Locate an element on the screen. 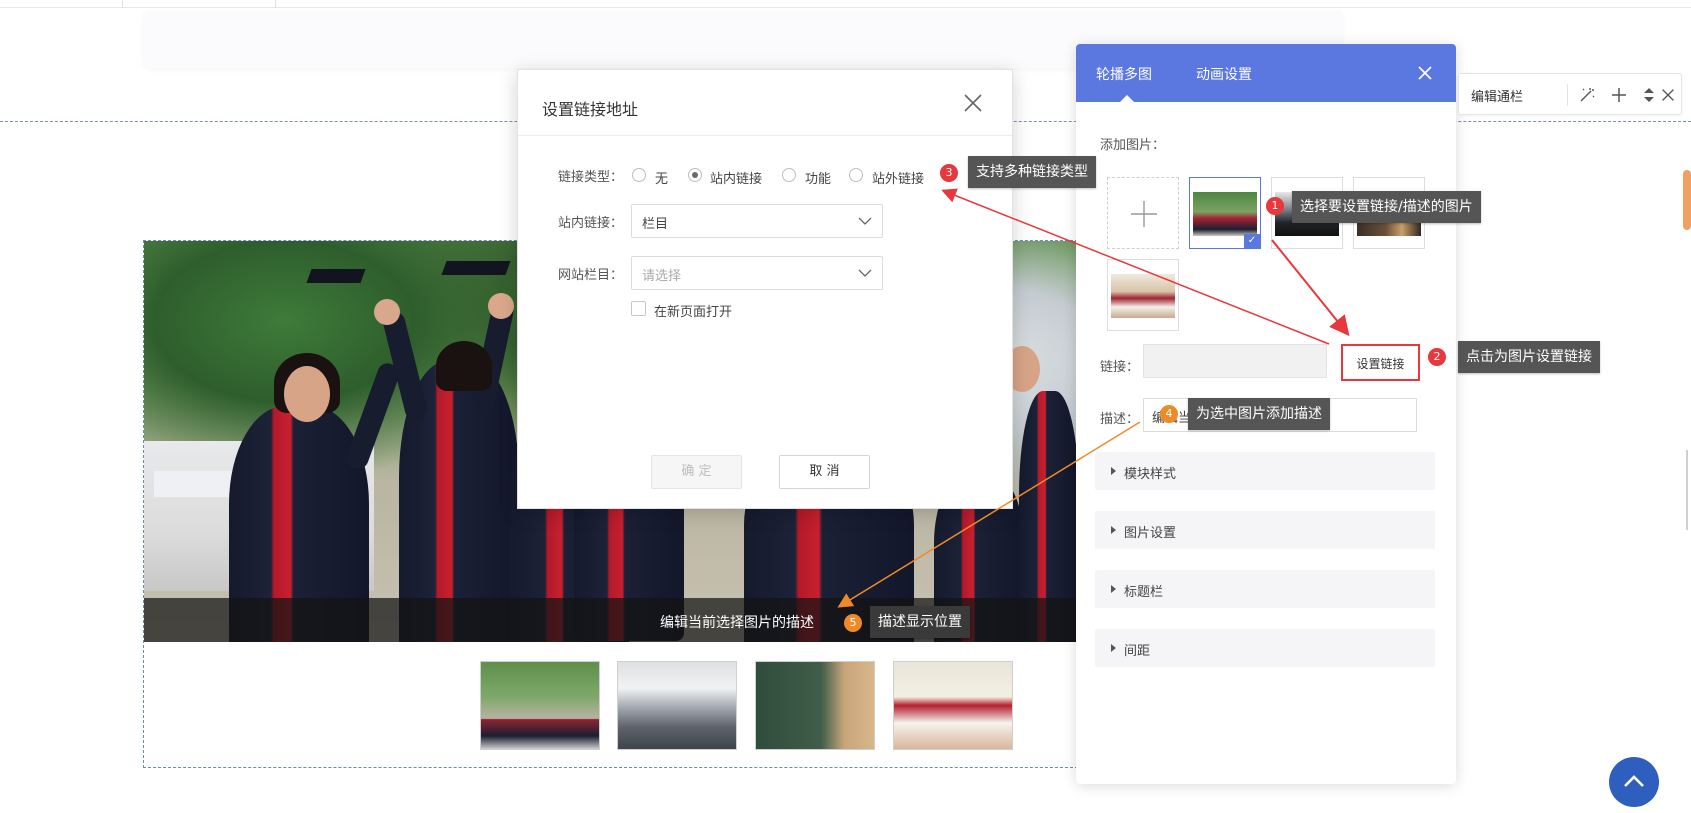 The height and width of the screenshot is (813, 1691). scrollbar-thumb is located at coordinates (1687, 200).